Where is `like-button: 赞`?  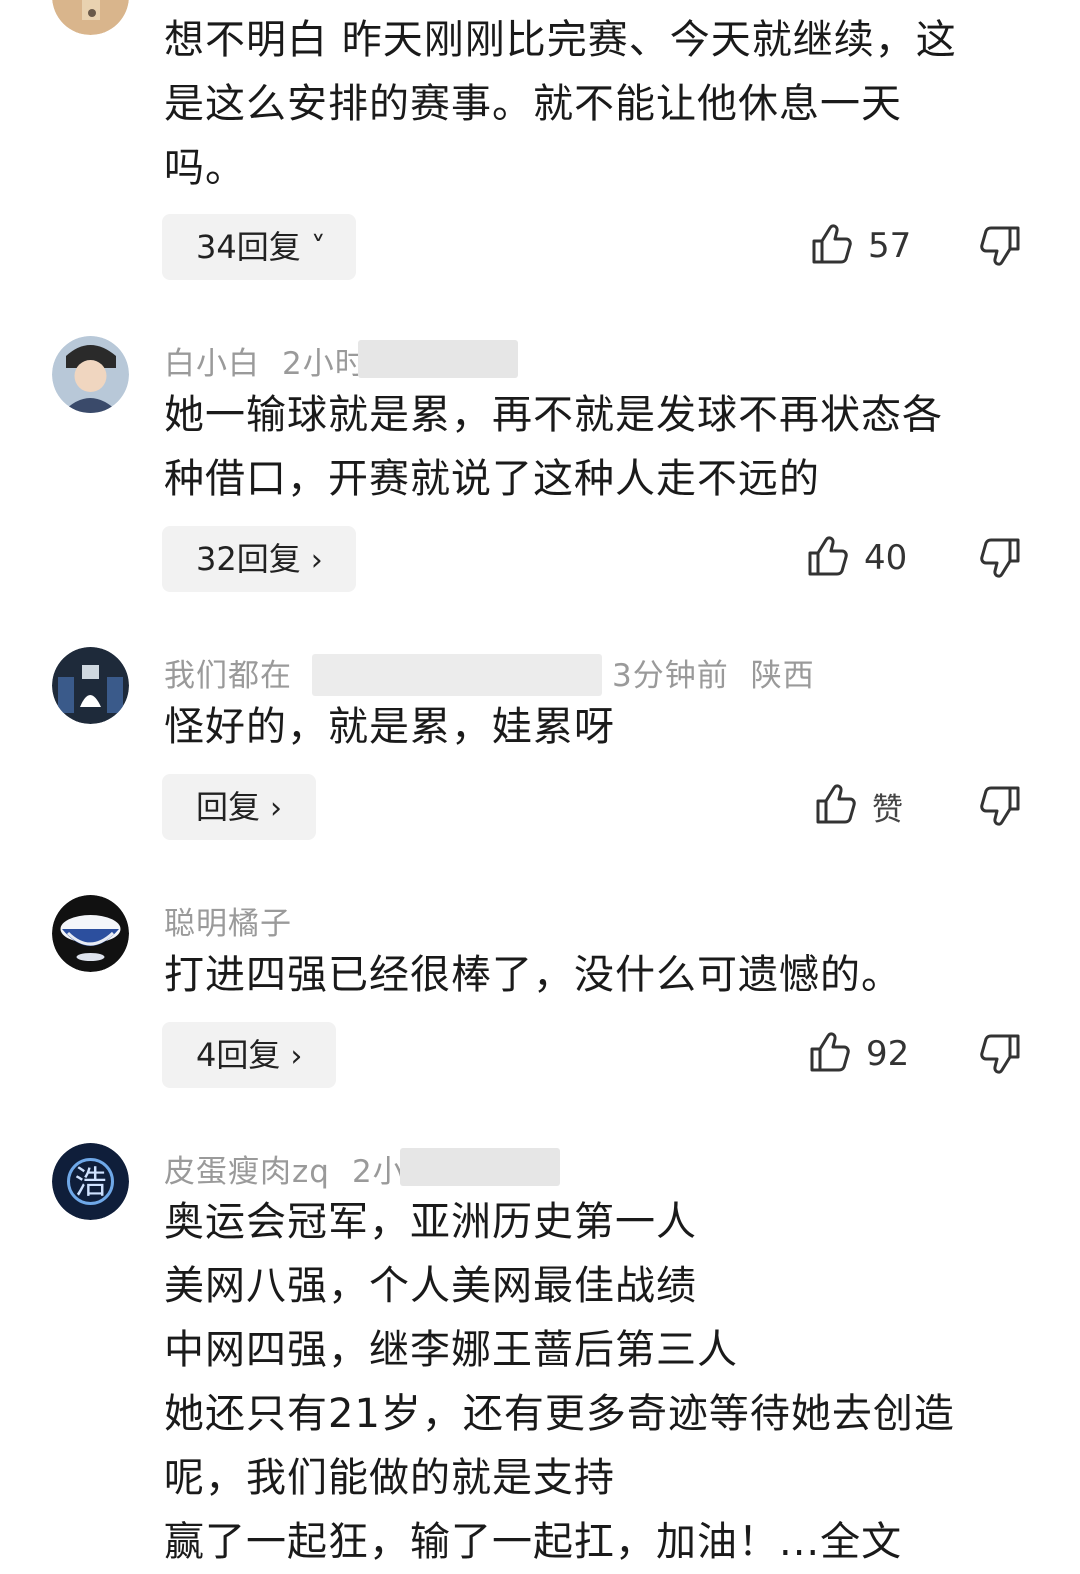
like-button: 赞 is located at coordinates (858, 806).